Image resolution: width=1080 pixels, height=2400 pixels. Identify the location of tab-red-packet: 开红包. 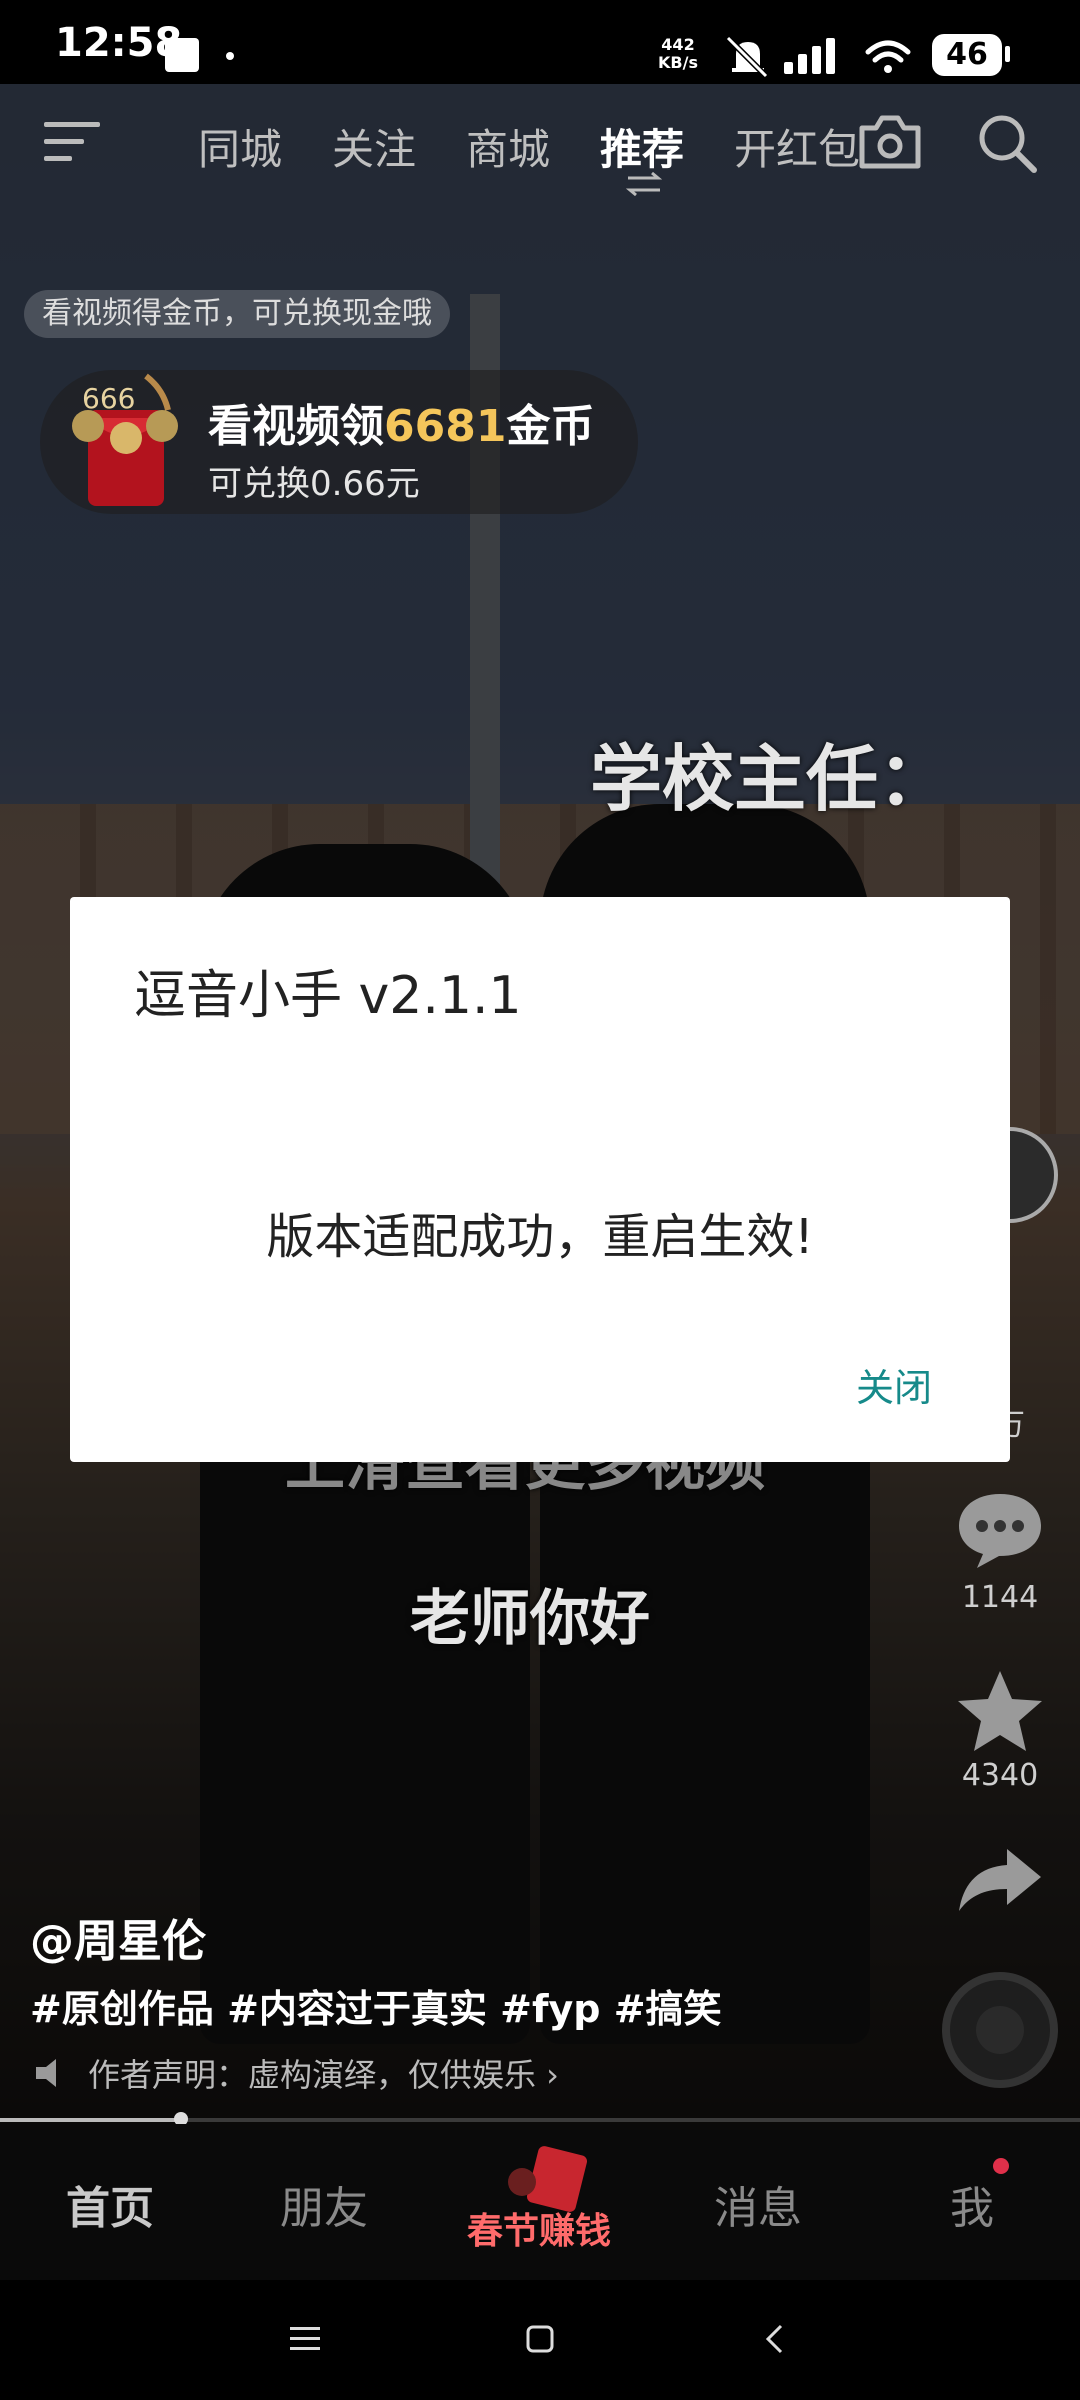
(797, 146).